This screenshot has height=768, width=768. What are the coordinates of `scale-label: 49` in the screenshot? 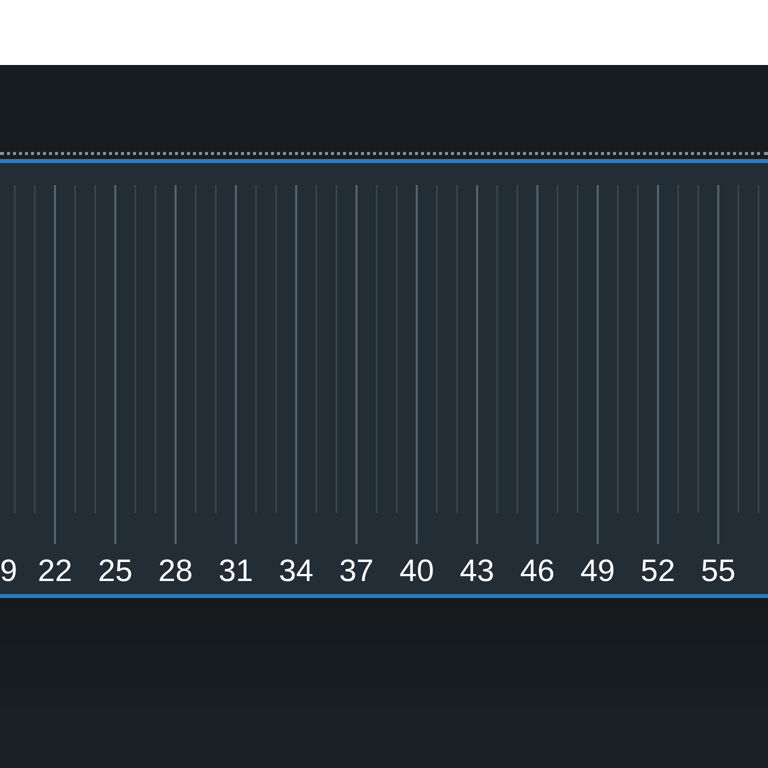 It's located at (597, 570).